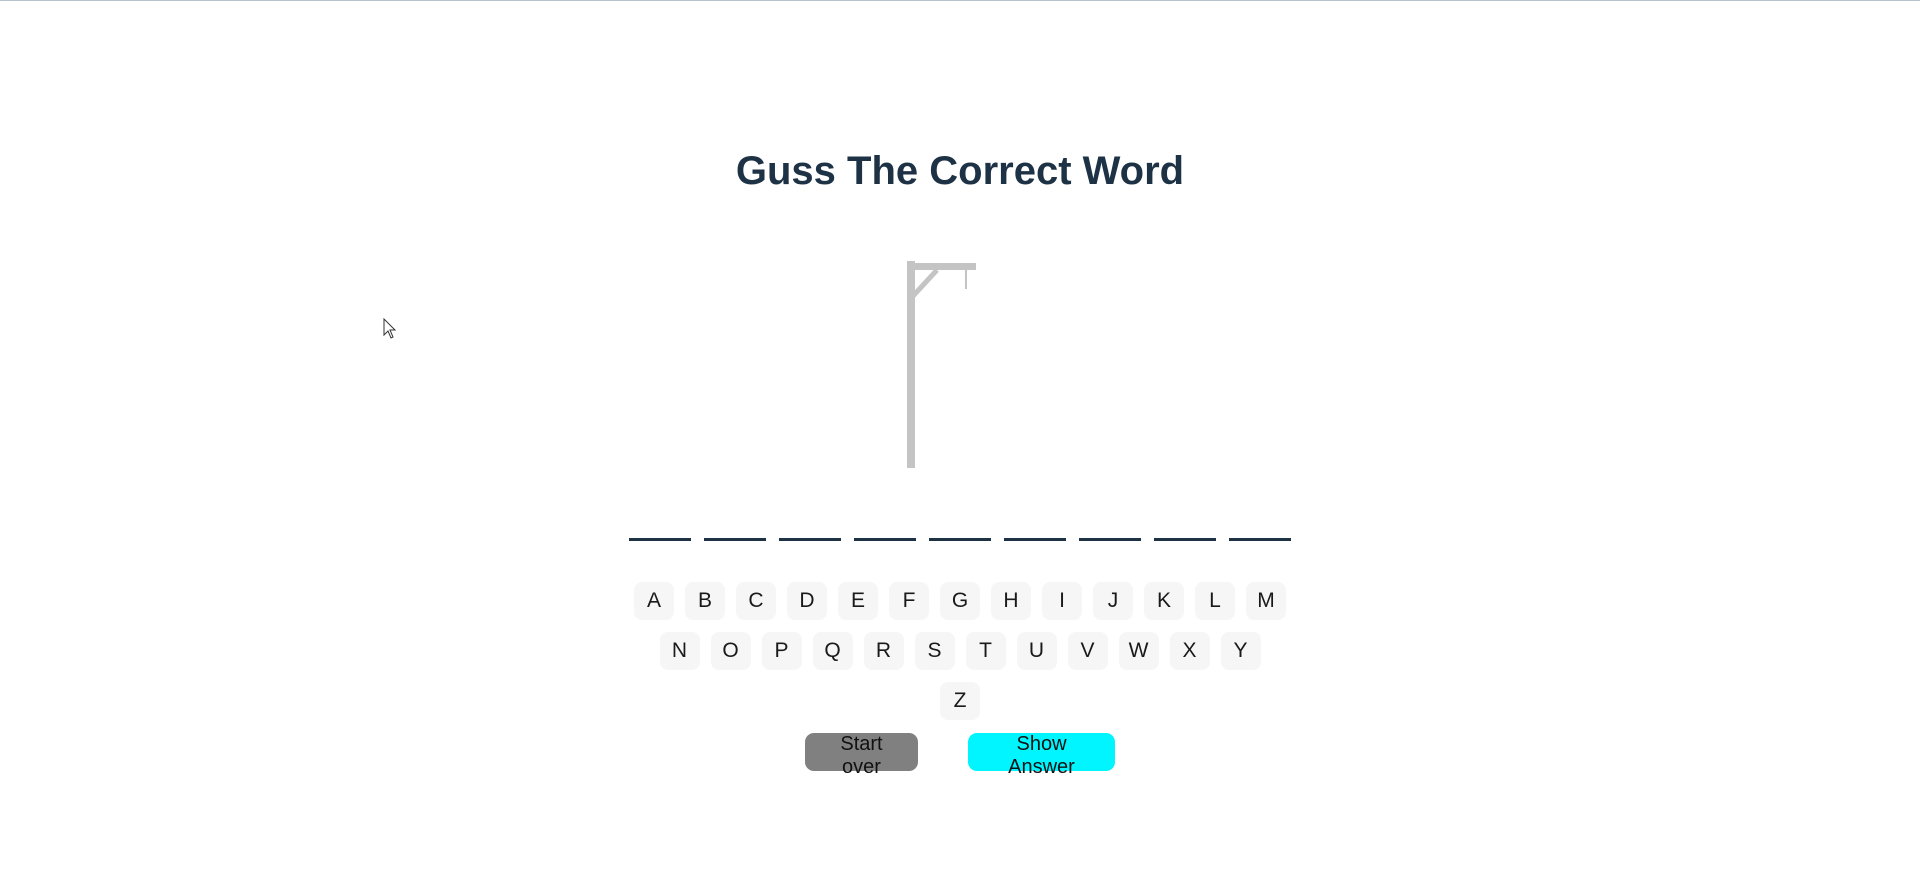 This screenshot has width=1920, height=892. Describe the element at coordinates (1036, 651) in the screenshot. I see `letter-key-u: U` at that location.